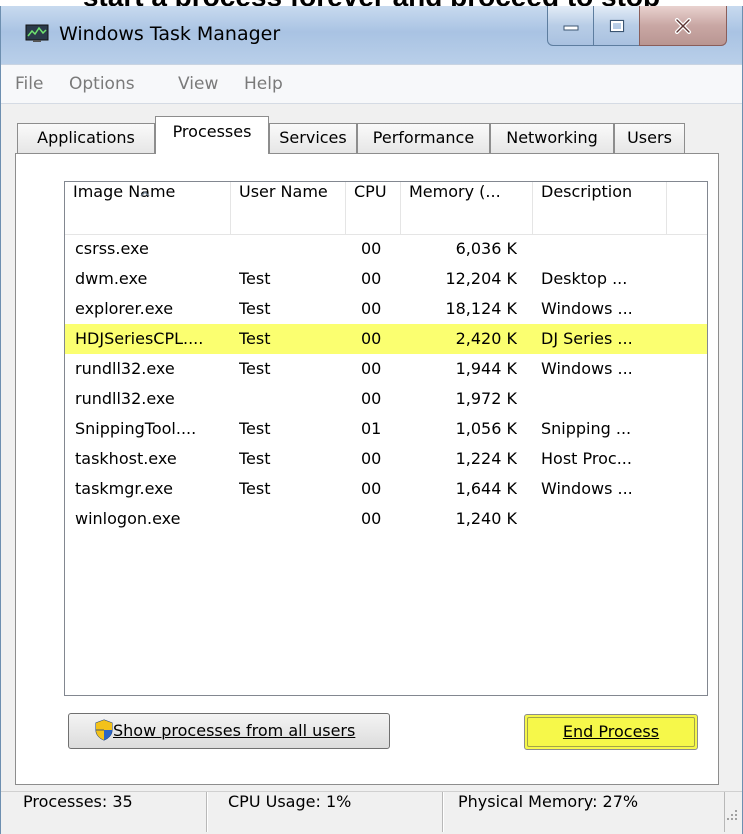  What do you see at coordinates (584, 812) in the screenshot?
I see `status-physical-memory: Physical Memory: 27%` at bounding box center [584, 812].